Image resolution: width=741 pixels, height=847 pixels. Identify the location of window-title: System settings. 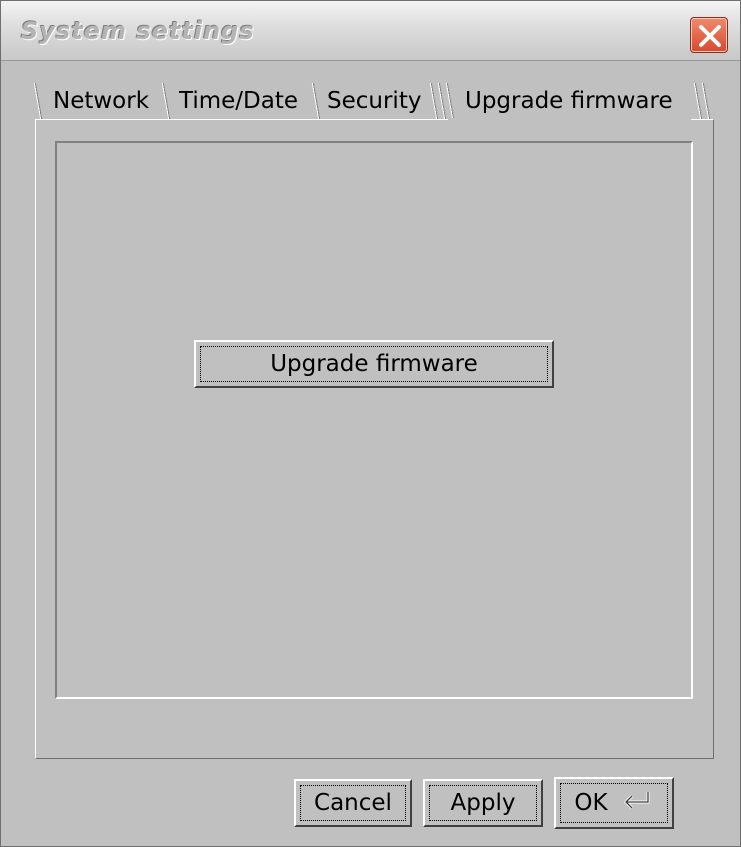
(138, 31).